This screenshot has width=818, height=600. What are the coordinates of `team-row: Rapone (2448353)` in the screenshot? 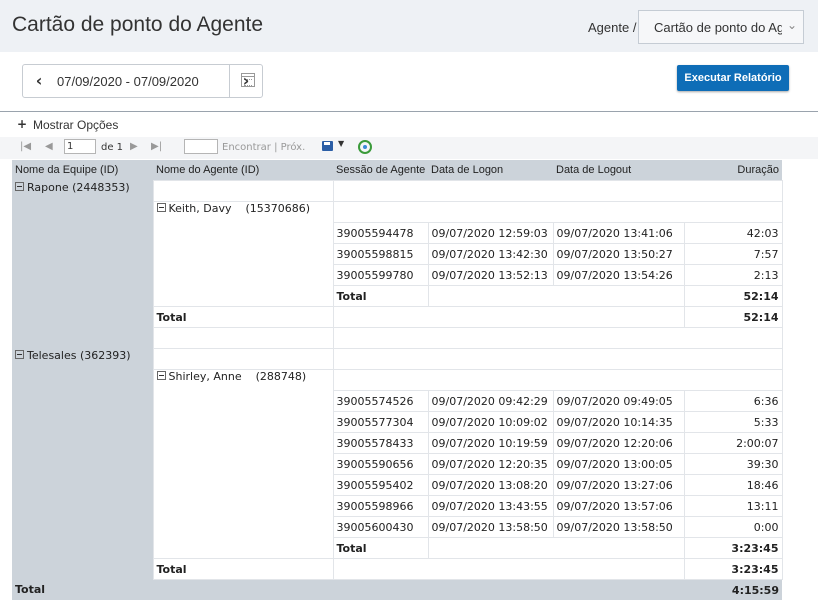 It's located at (397, 191).